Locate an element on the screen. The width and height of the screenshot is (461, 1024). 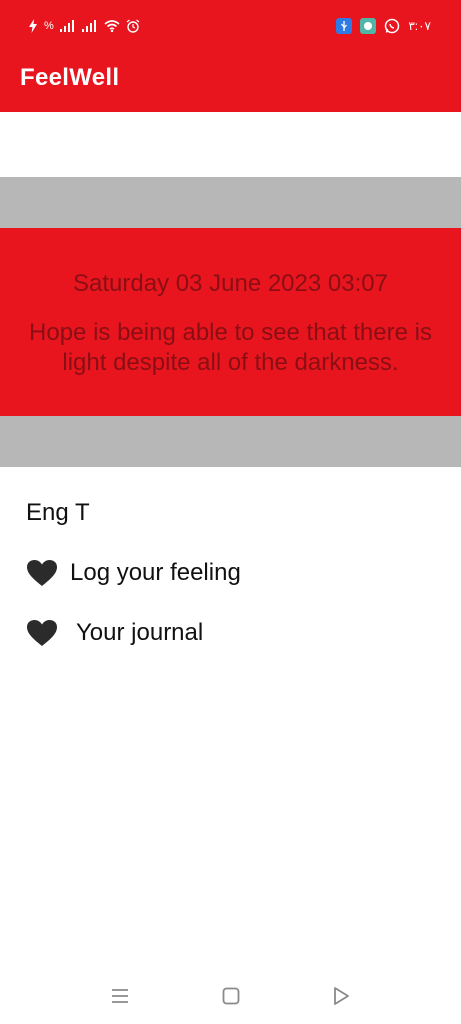
recents-icon is located at coordinates (120, 996).